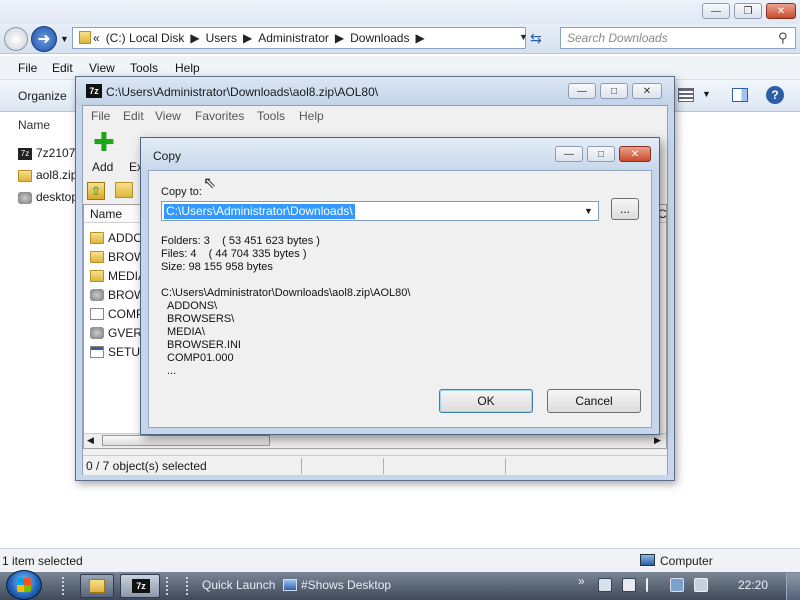  I want to click on item-name: COMP, so click(126, 314).